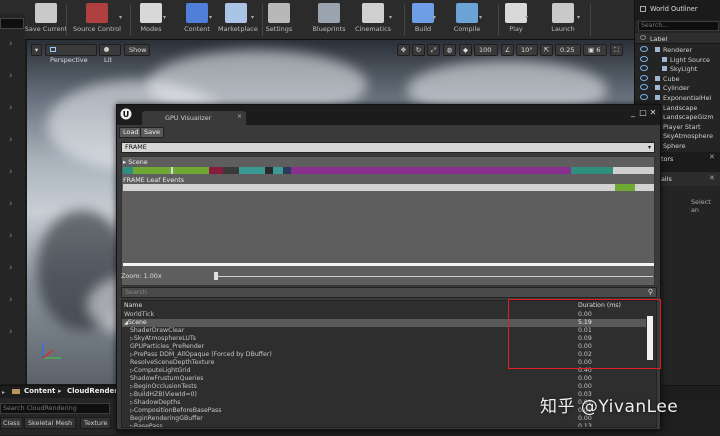  What do you see at coordinates (563, 20) in the screenshot?
I see `launch-button: Launch` at bounding box center [563, 20].